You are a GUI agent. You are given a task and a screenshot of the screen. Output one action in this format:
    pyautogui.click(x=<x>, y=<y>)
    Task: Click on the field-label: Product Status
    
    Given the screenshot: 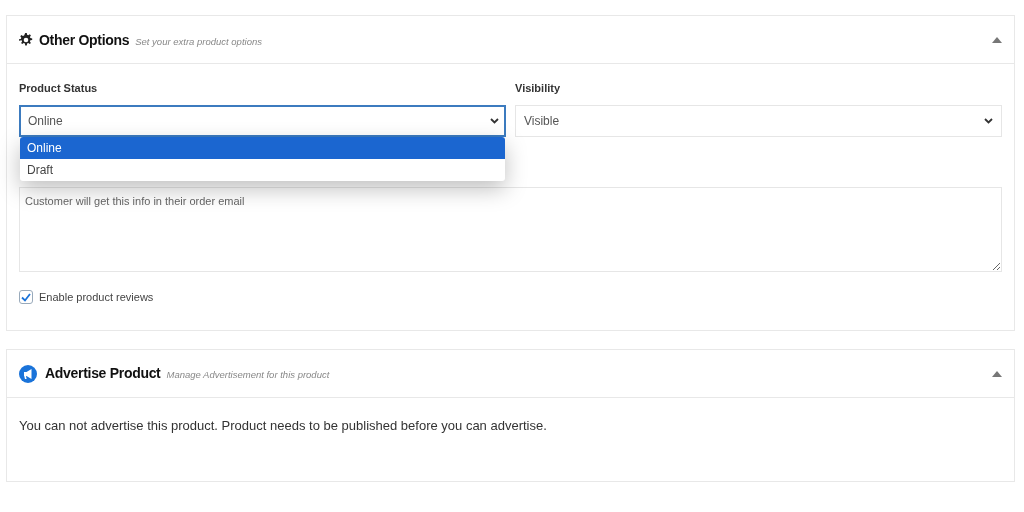 What is the action you would take?
    pyautogui.click(x=59, y=88)
    